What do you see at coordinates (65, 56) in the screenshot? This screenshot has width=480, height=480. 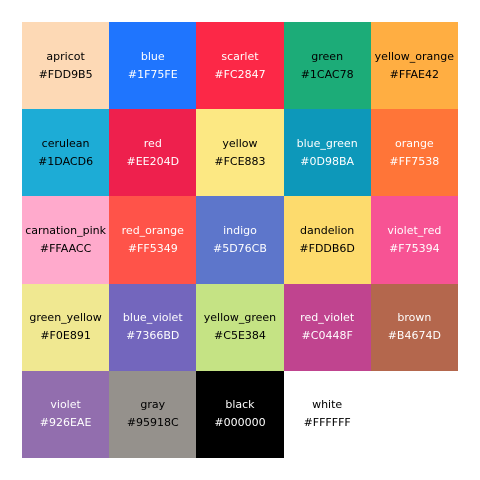 I see `swatch-name: apricot` at bounding box center [65, 56].